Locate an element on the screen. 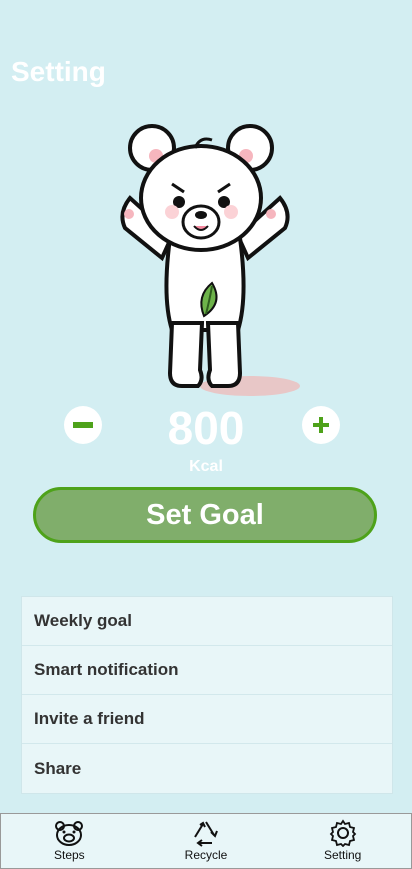 The height and width of the screenshot is (869, 412). increase-goal-button is located at coordinates (321, 425).